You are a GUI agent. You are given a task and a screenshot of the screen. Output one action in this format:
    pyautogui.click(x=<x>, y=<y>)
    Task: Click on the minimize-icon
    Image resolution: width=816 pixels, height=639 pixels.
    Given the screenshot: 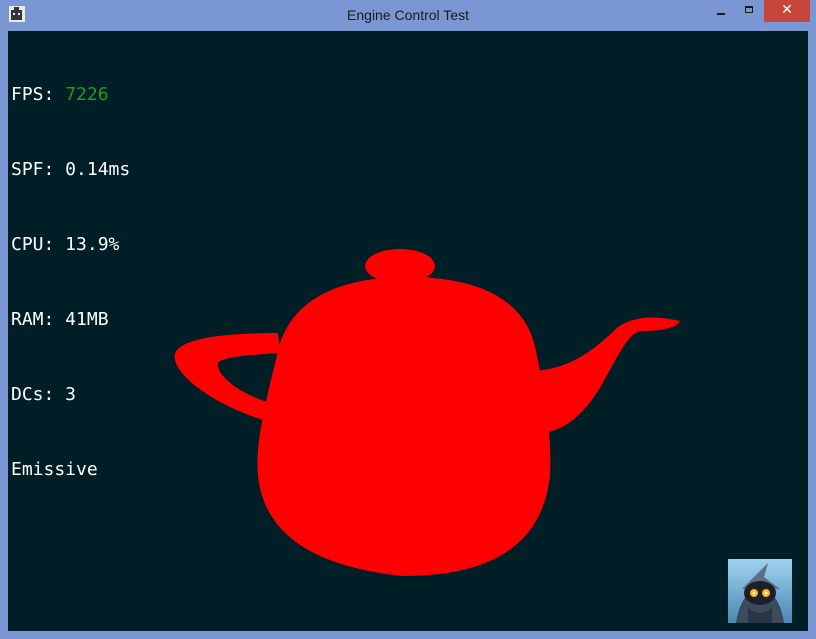 What is the action you would take?
    pyautogui.click(x=721, y=14)
    